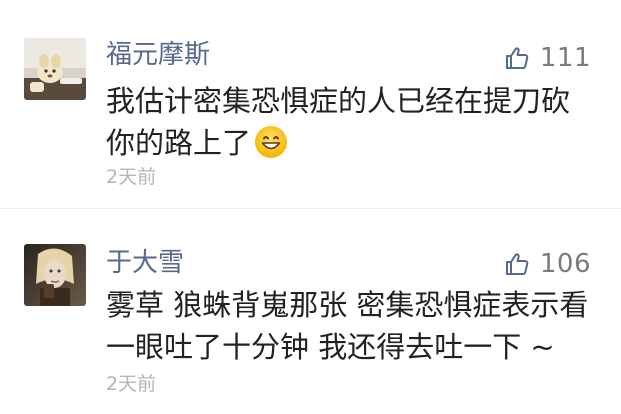  Describe the element at coordinates (565, 58) in the screenshot. I see `like-count: 111` at that location.